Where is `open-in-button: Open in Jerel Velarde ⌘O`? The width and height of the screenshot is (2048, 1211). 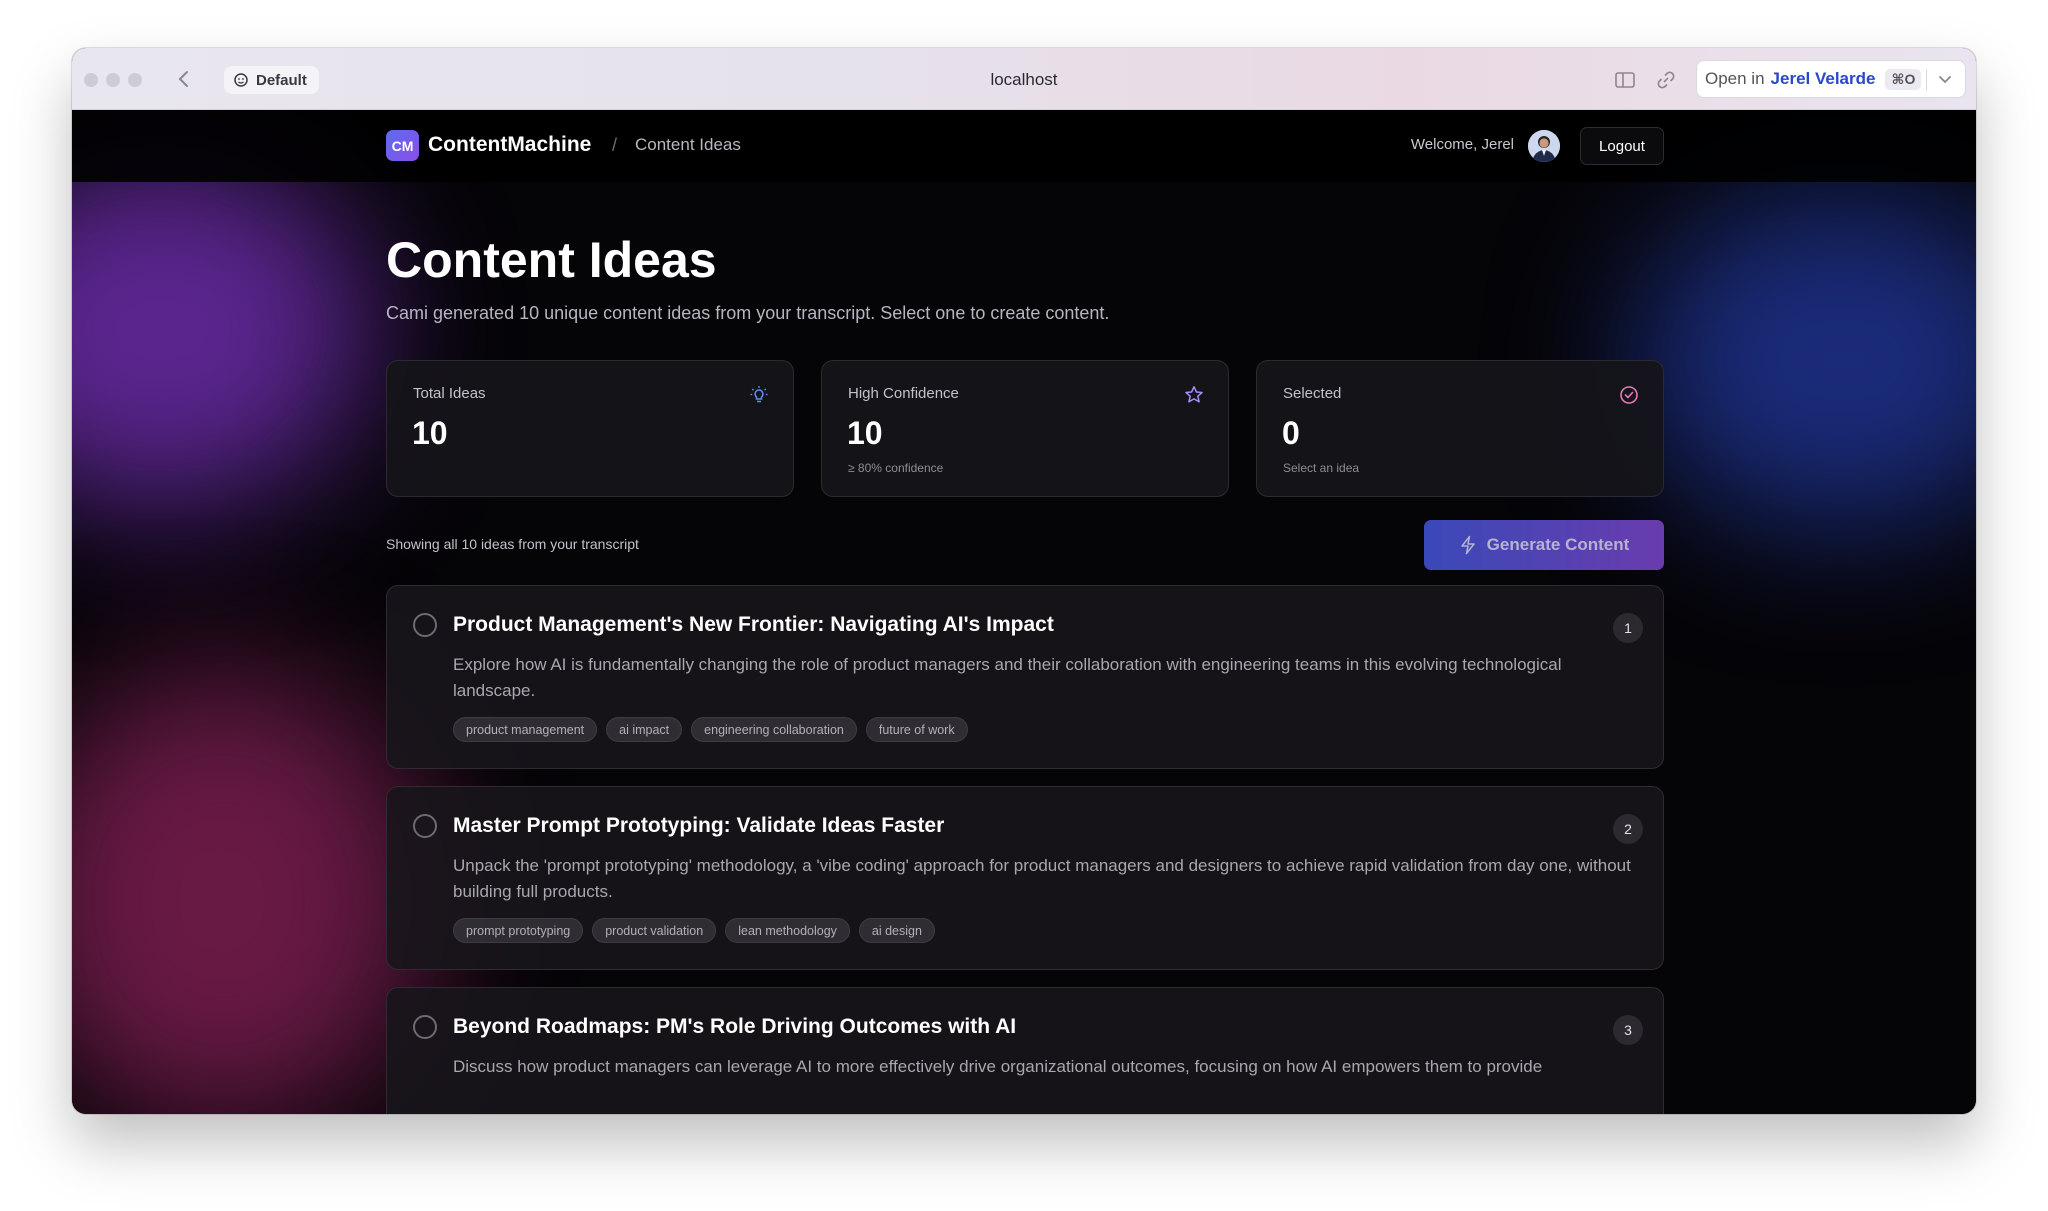 open-in-button: Open in Jerel Velarde ⌘O is located at coordinates (1831, 79).